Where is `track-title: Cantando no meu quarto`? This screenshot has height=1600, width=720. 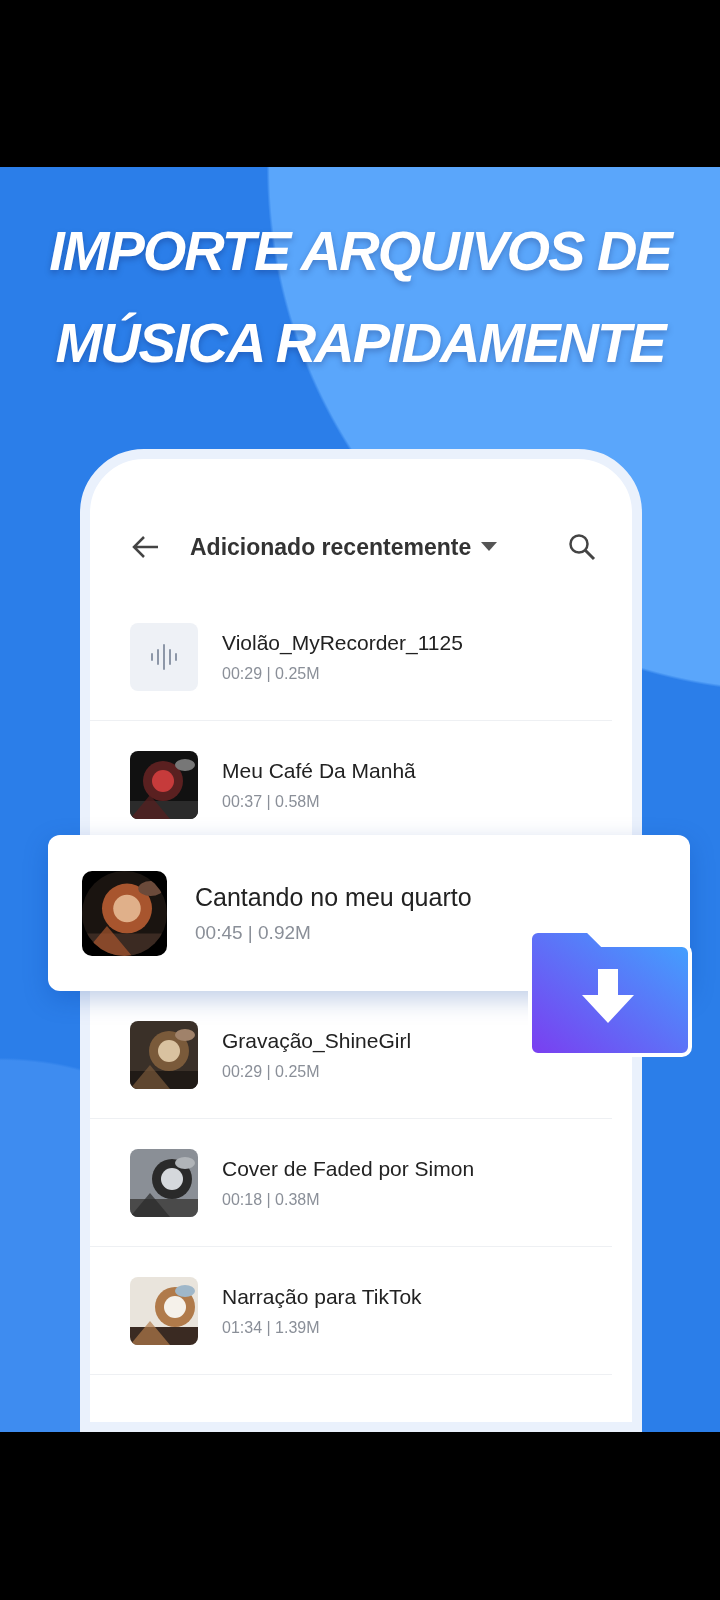 track-title: Cantando no meu quarto is located at coordinates (333, 897).